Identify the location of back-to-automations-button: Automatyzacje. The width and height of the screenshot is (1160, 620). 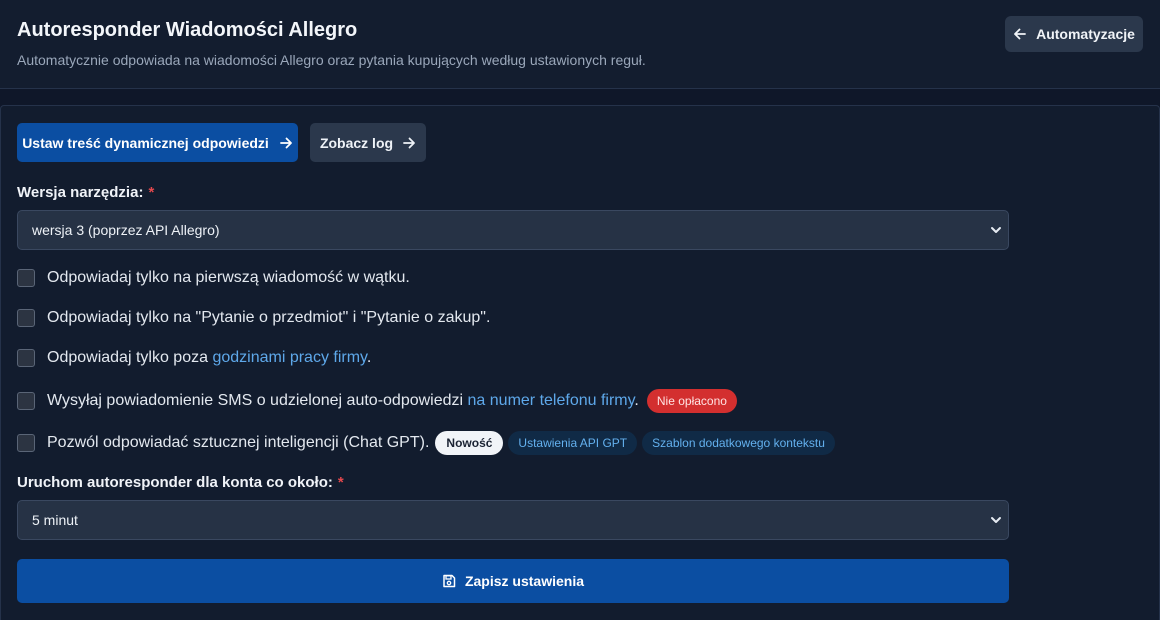
(1074, 34).